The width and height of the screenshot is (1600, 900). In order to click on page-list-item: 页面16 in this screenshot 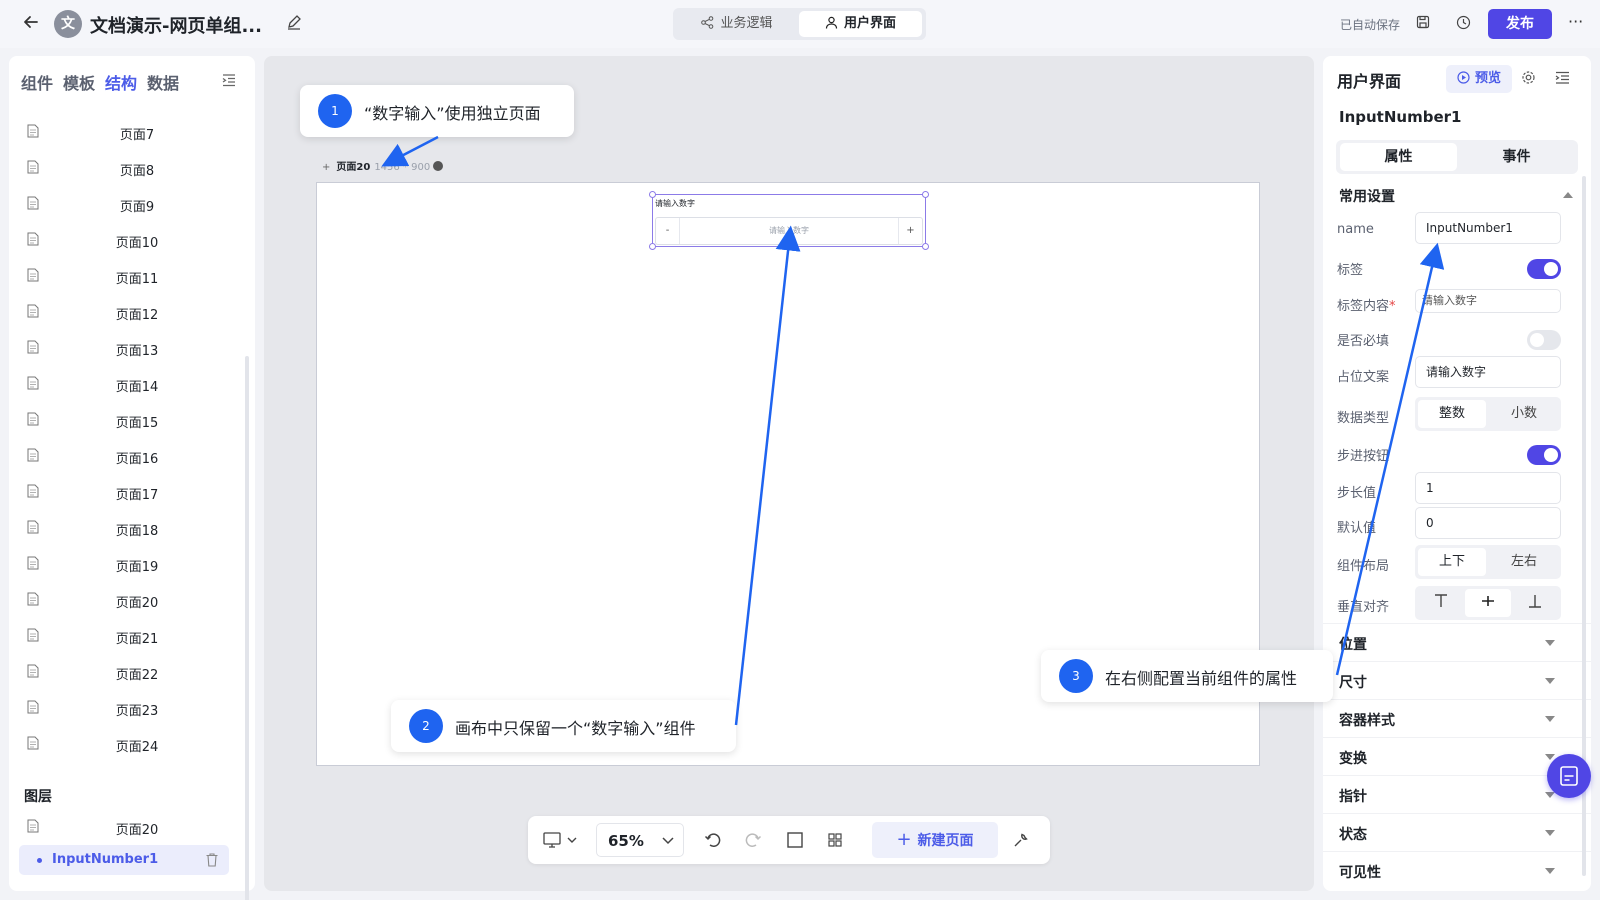, I will do `click(129, 456)`.